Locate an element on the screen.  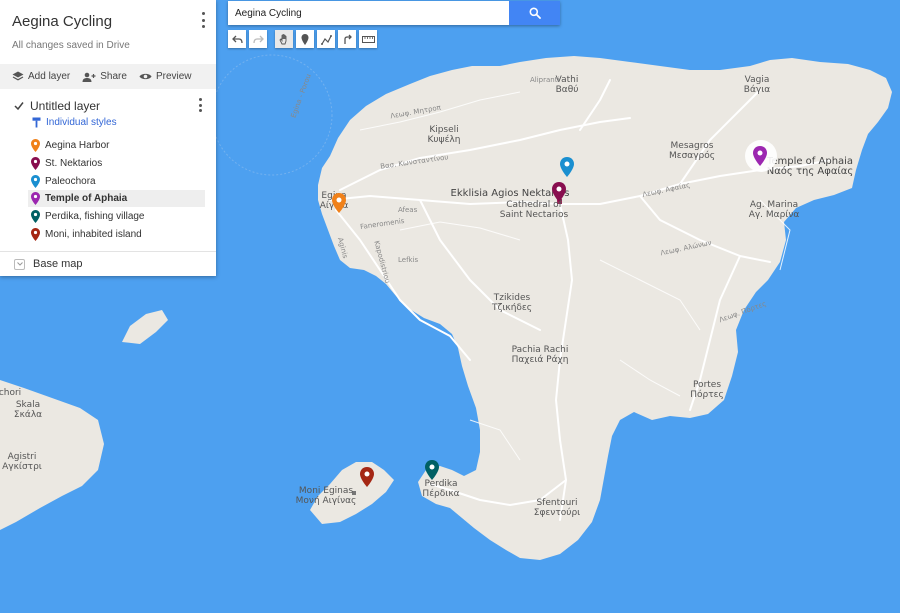
search-icon is located at coordinates (535, 13).